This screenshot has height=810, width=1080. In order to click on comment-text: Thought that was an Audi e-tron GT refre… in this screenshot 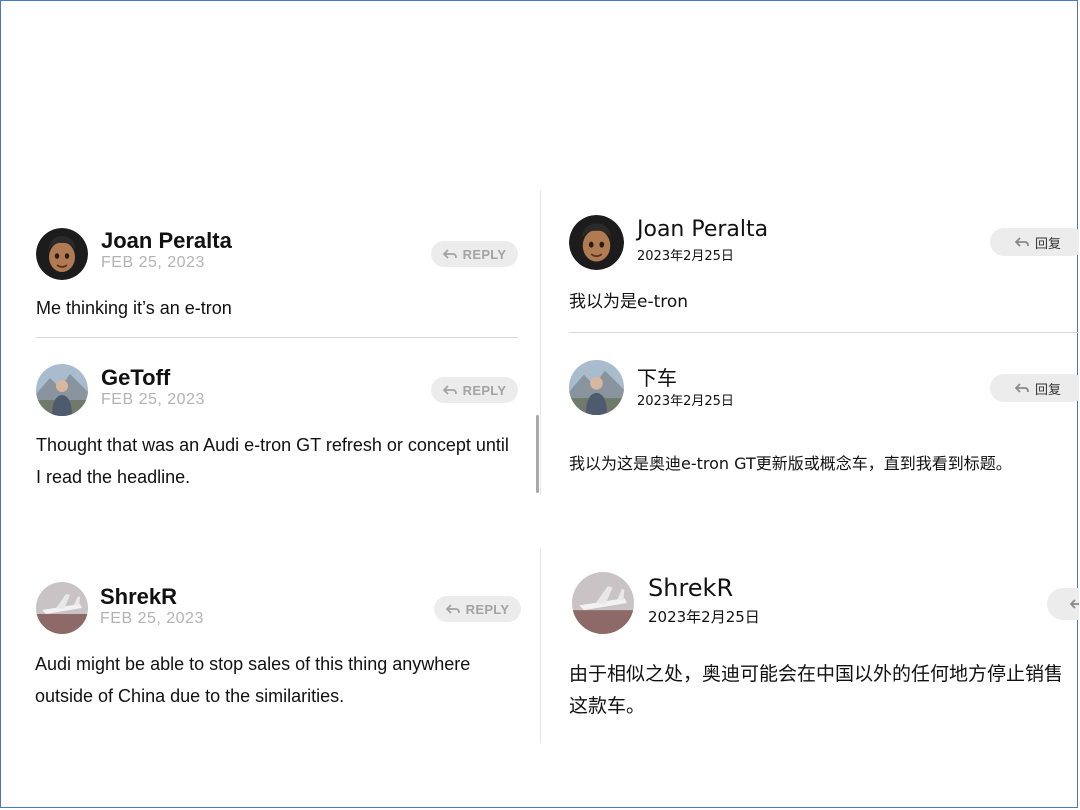, I will do `click(272, 461)`.